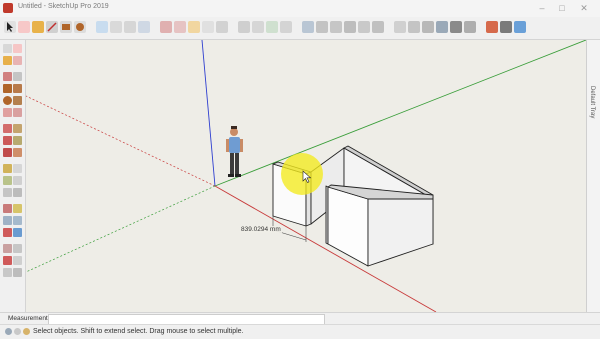 This screenshot has width=600, height=339. I want to click on wireframe-icon, so click(414, 27).